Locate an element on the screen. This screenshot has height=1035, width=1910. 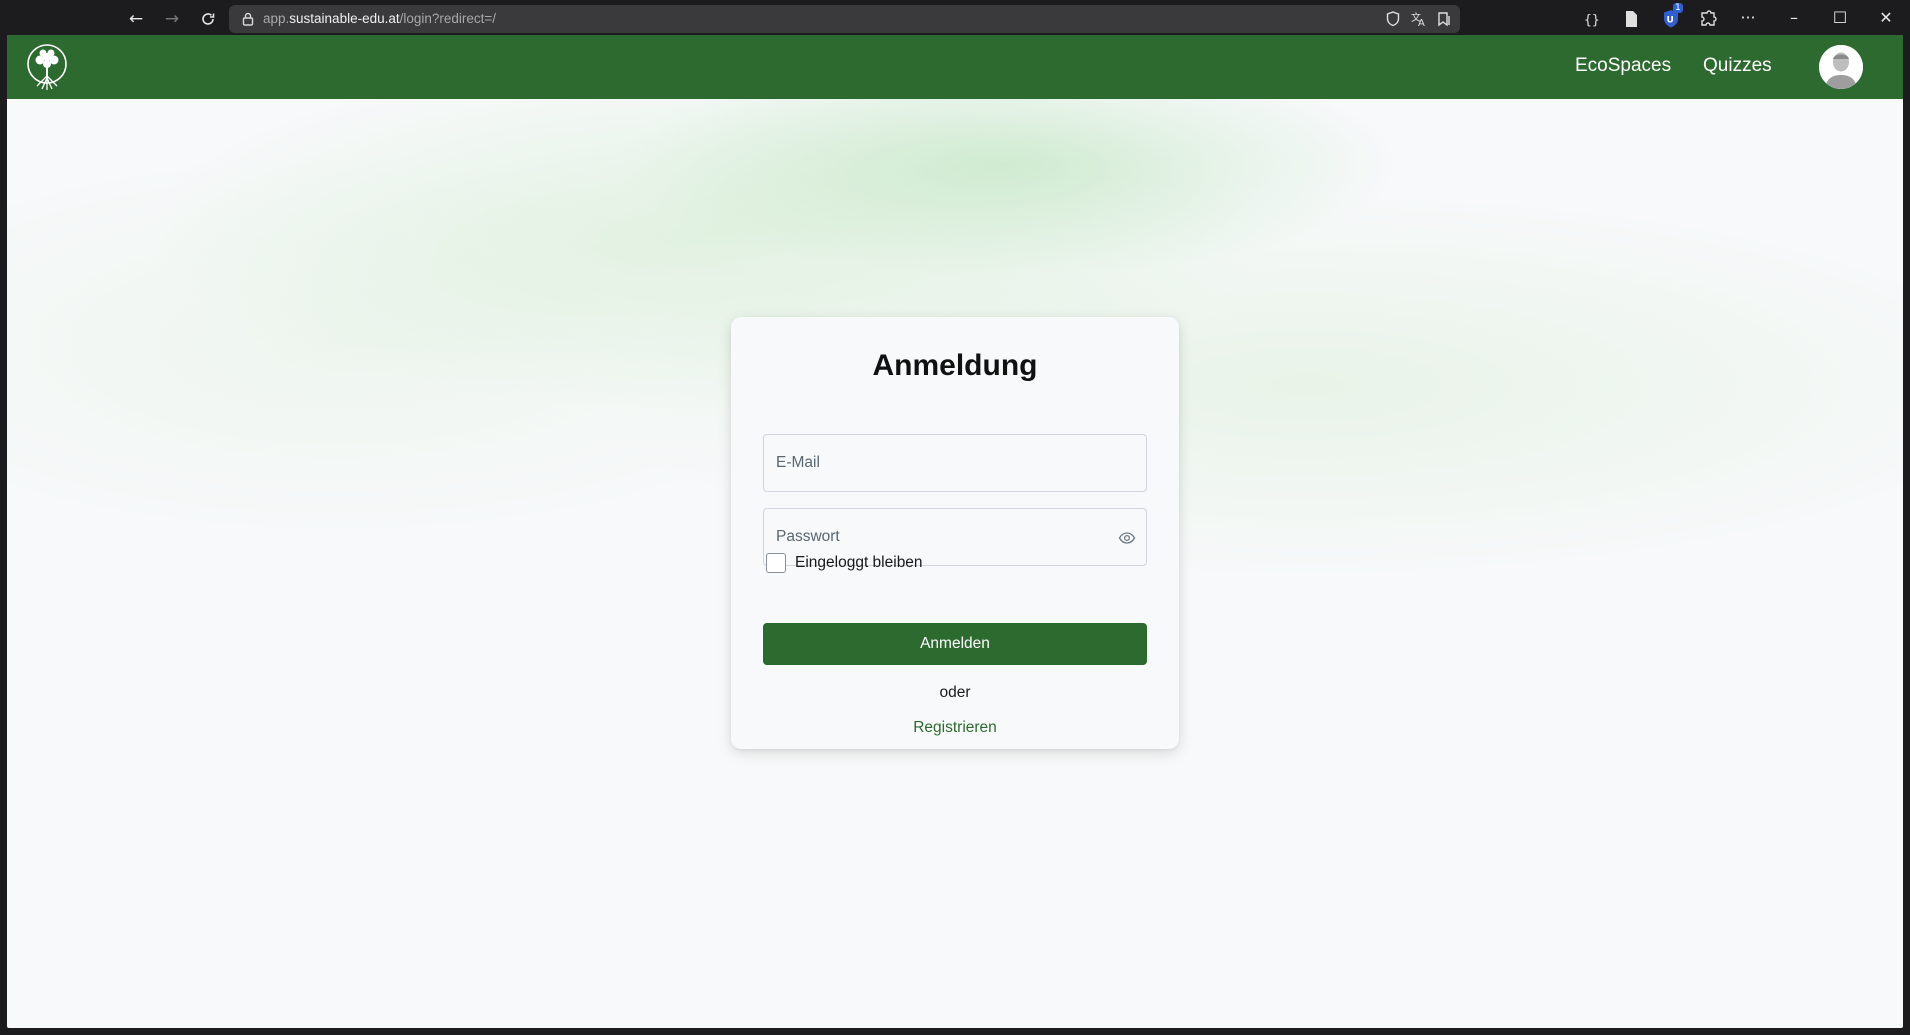
bookmark-icon is located at coordinates (1444, 19).